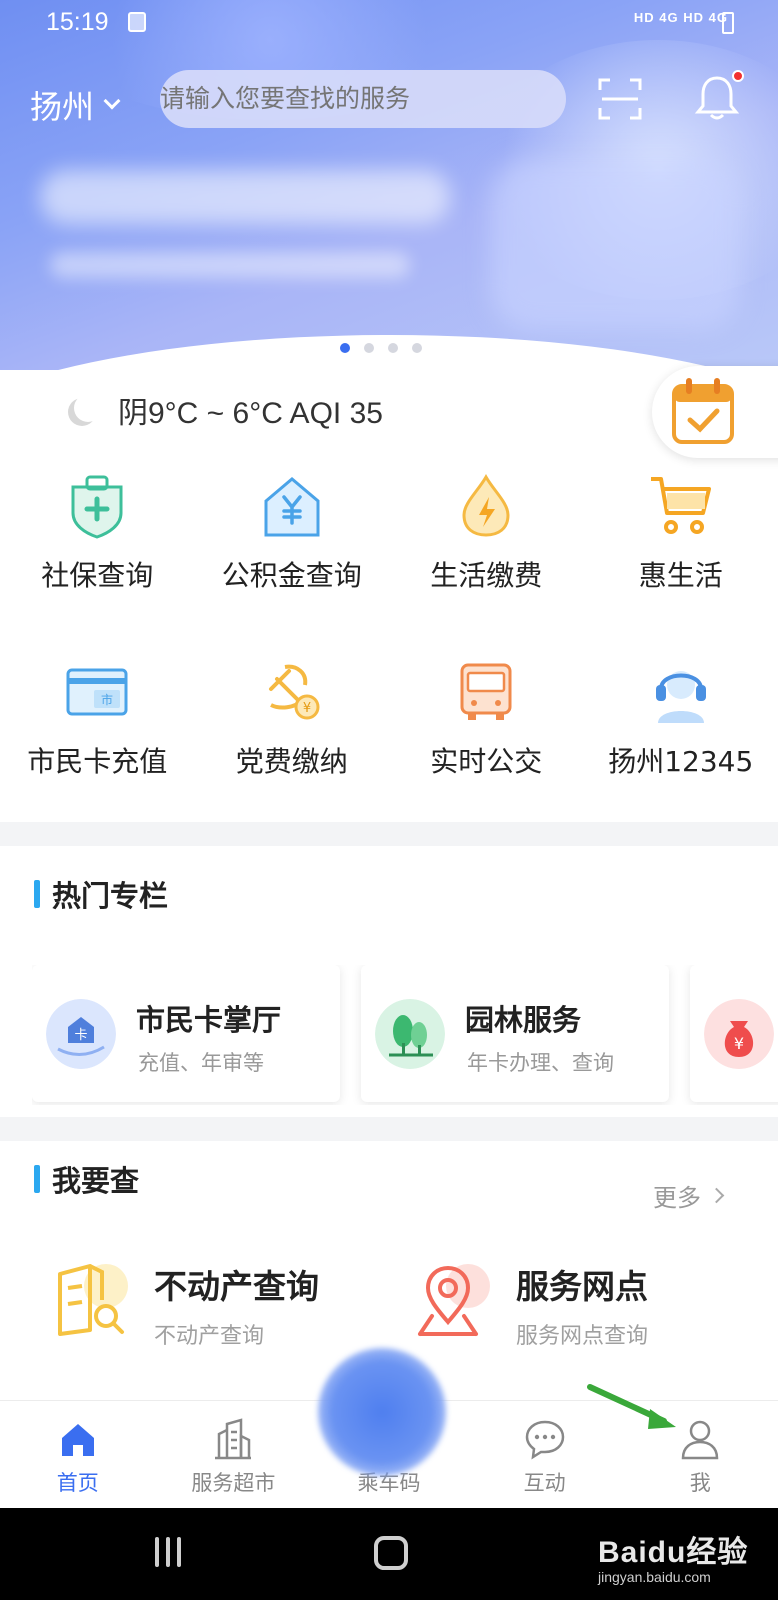 This screenshot has height=1600, width=778. Describe the element at coordinates (93, 1300) in the screenshot. I see `property-search-icon` at that location.